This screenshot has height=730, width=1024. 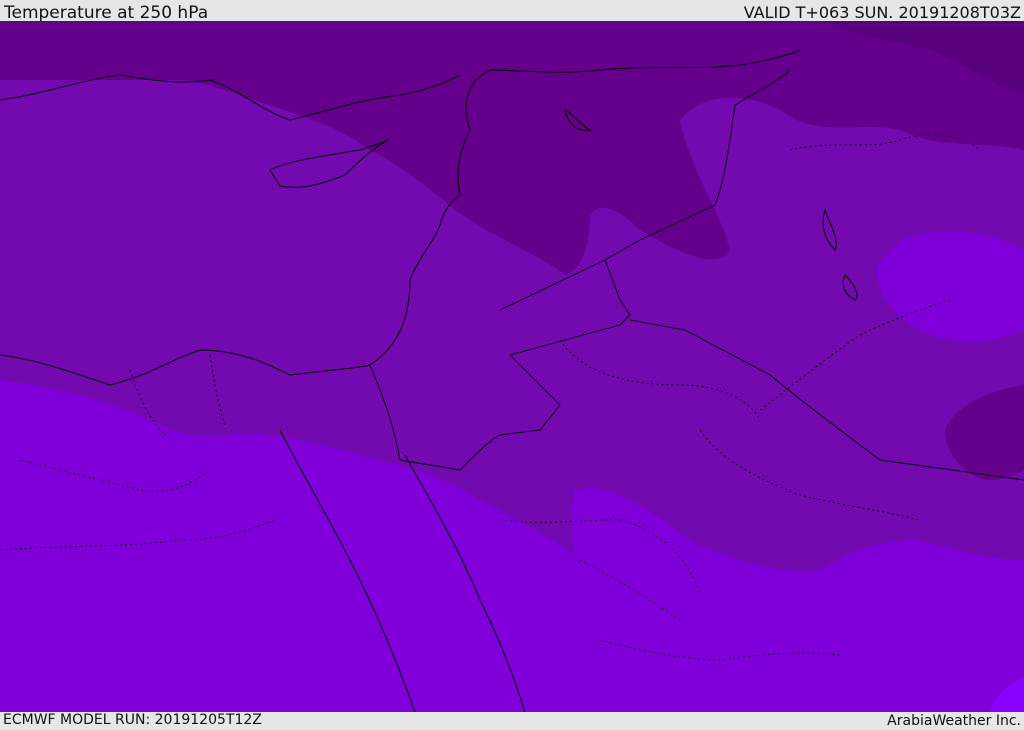 What do you see at coordinates (132, 720) in the screenshot?
I see `model-run-label: ECMWF MODEL RUN: 20191205T12Z` at bounding box center [132, 720].